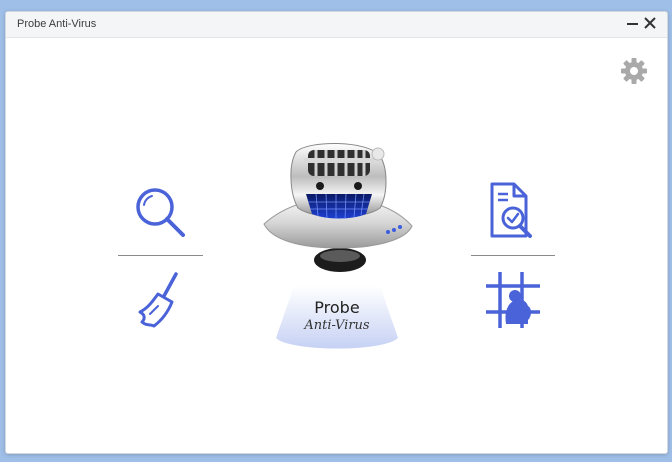 Image resolution: width=672 pixels, height=462 pixels. I want to click on right-divider, so click(513, 255).